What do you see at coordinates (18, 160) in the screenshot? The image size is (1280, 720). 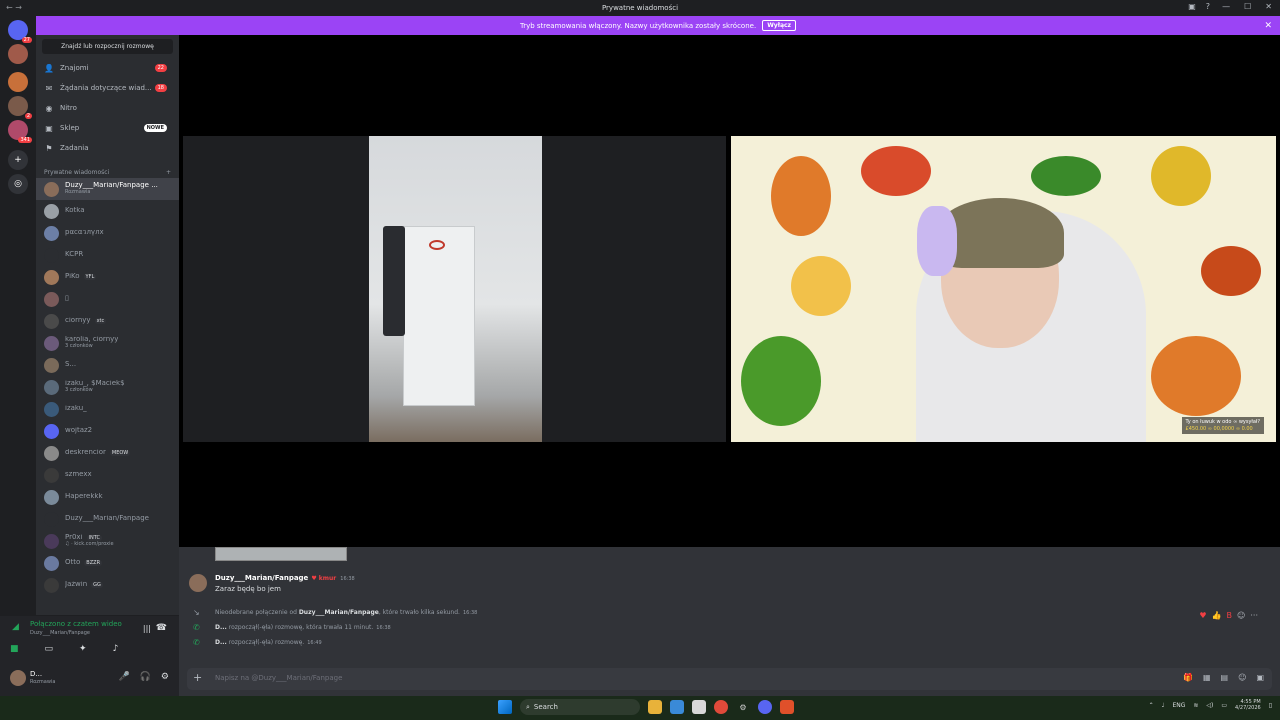 I see `server-icon-5: +` at bounding box center [18, 160].